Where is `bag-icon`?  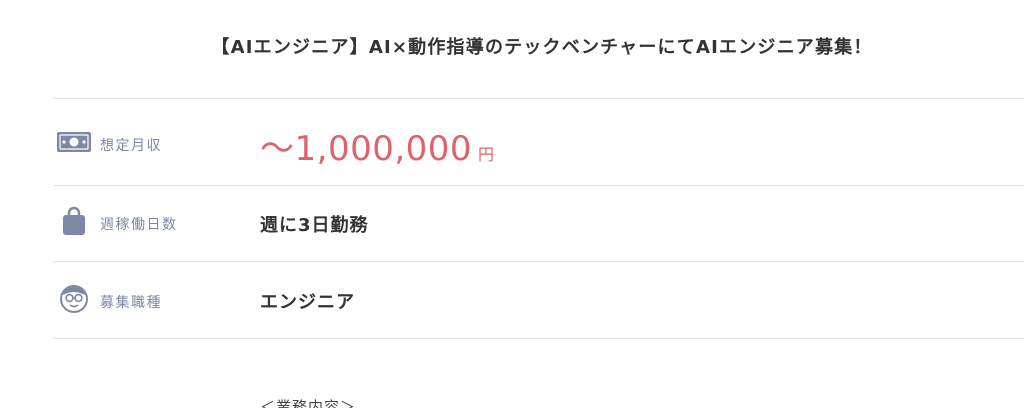
bag-icon is located at coordinates (74, 221).